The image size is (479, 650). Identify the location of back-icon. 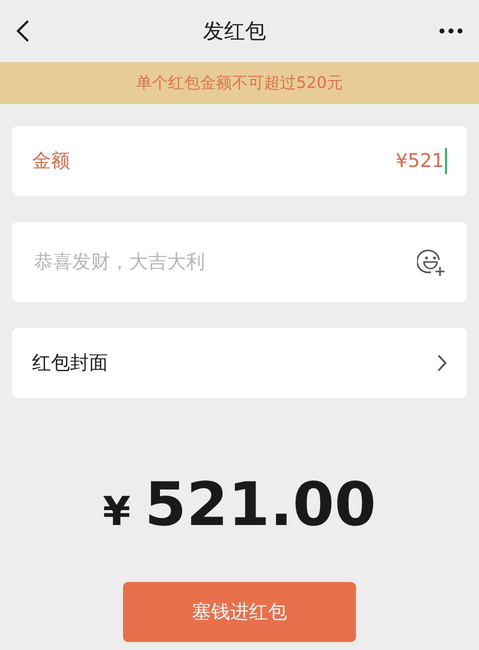
(23, 31).